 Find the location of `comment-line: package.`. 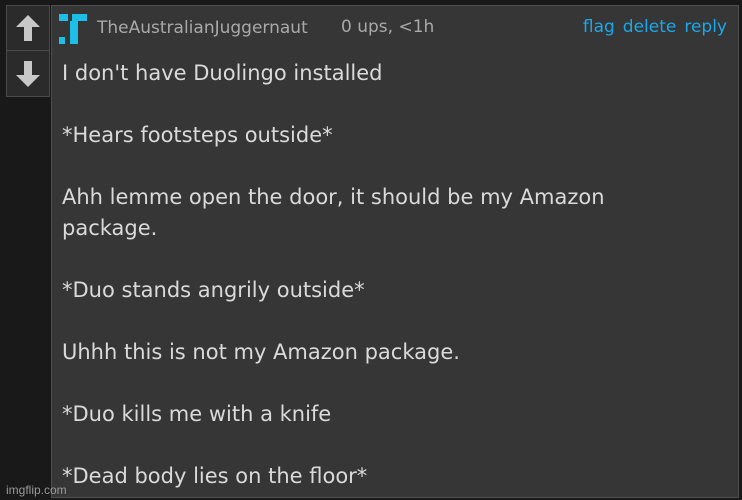

comment-line: package. is located at coordinates (110, 228).